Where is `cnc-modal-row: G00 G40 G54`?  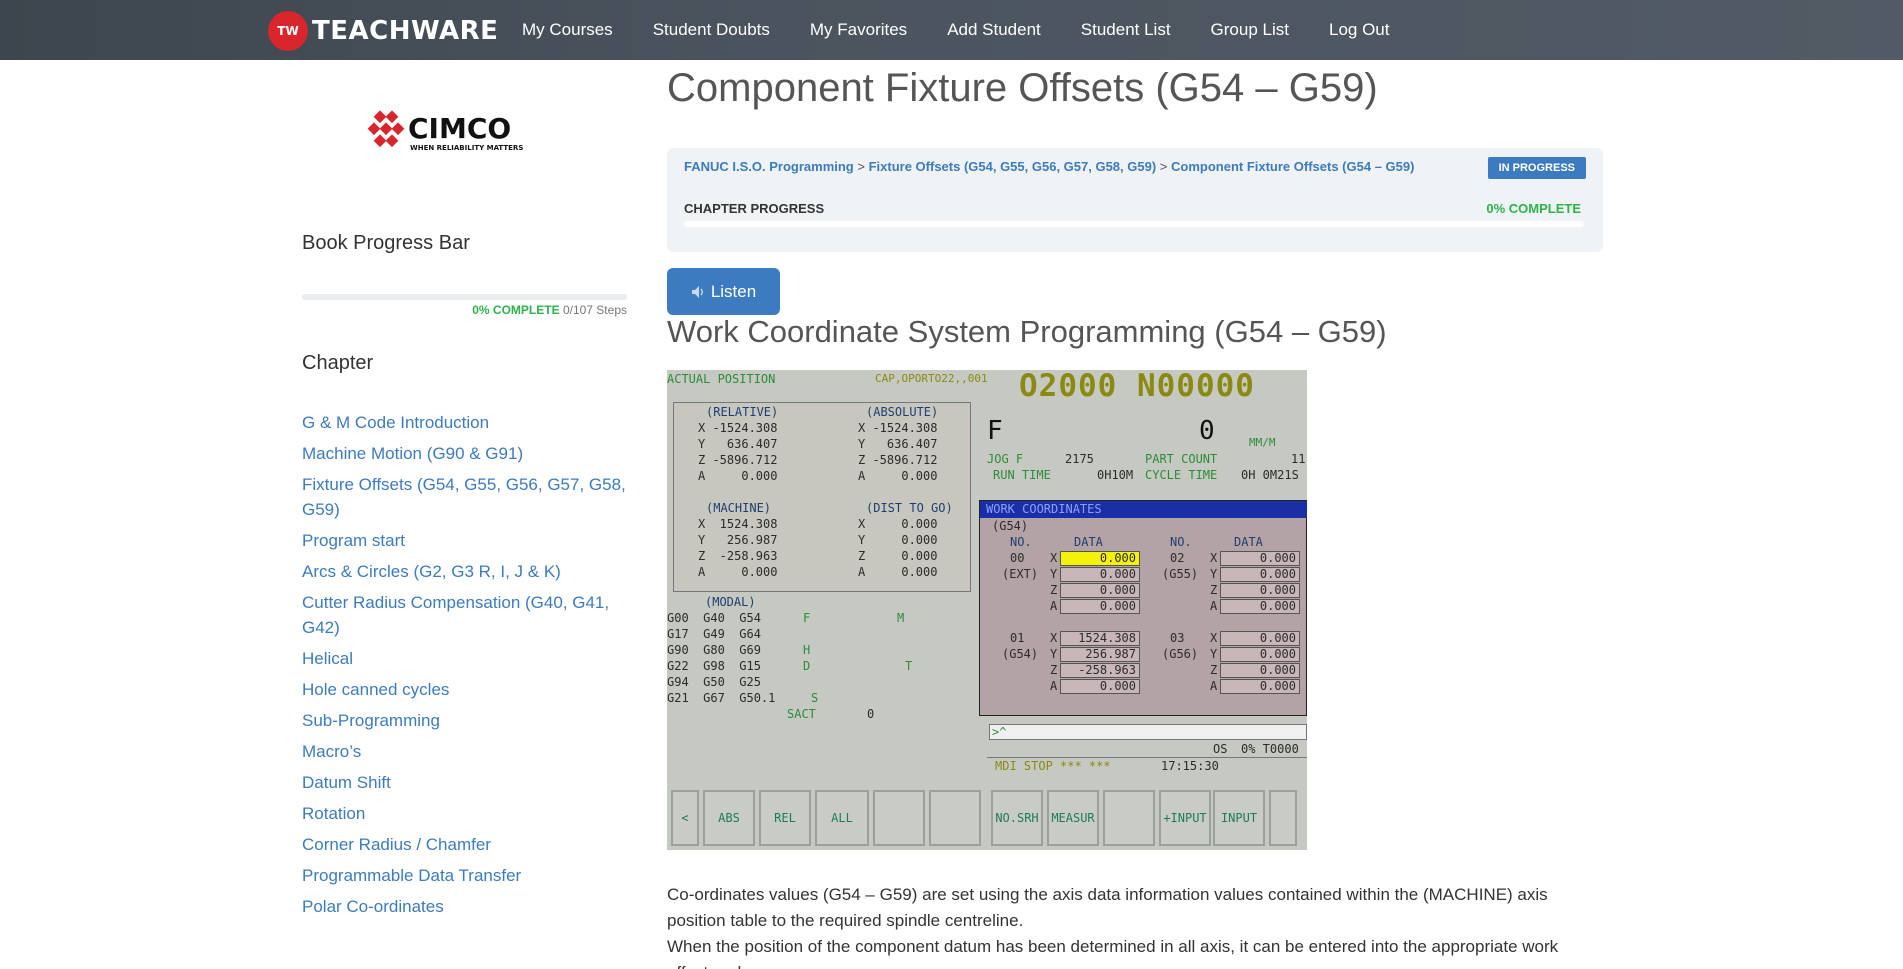 cnc-modal-row: G00 G40 G54 is located at coordinates (714, 618).